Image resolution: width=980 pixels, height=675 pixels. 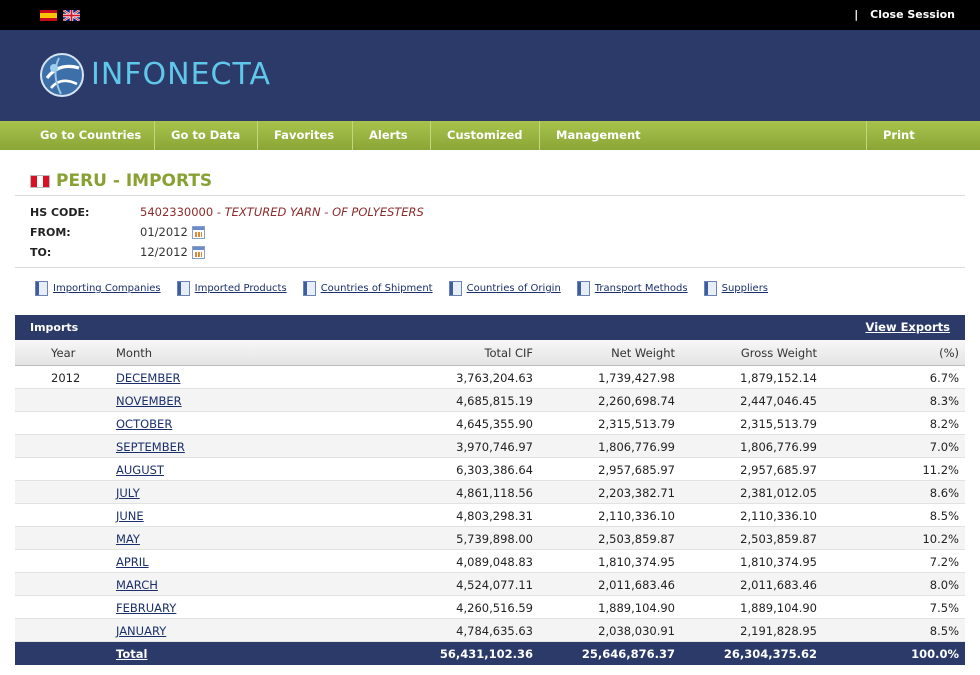 I want to click on total-percent: 100.0%, so click(x=935, y=654).